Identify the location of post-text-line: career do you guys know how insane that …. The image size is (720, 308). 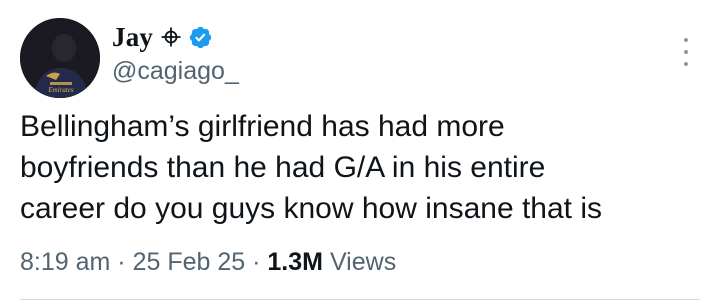
(311, 208).